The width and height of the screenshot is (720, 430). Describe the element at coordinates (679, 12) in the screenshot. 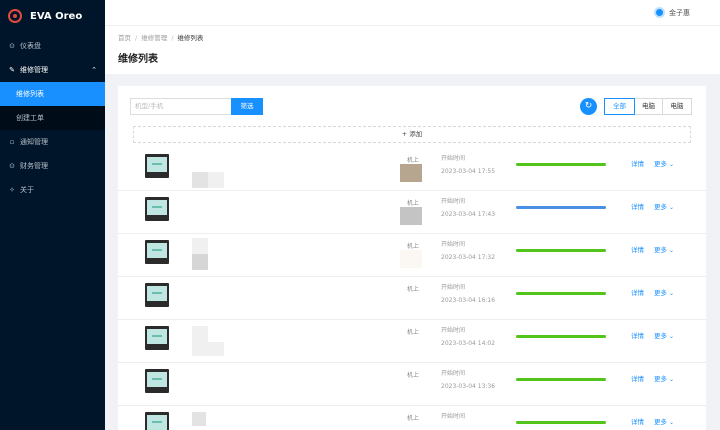

I see `username: 金子惠` at that location.